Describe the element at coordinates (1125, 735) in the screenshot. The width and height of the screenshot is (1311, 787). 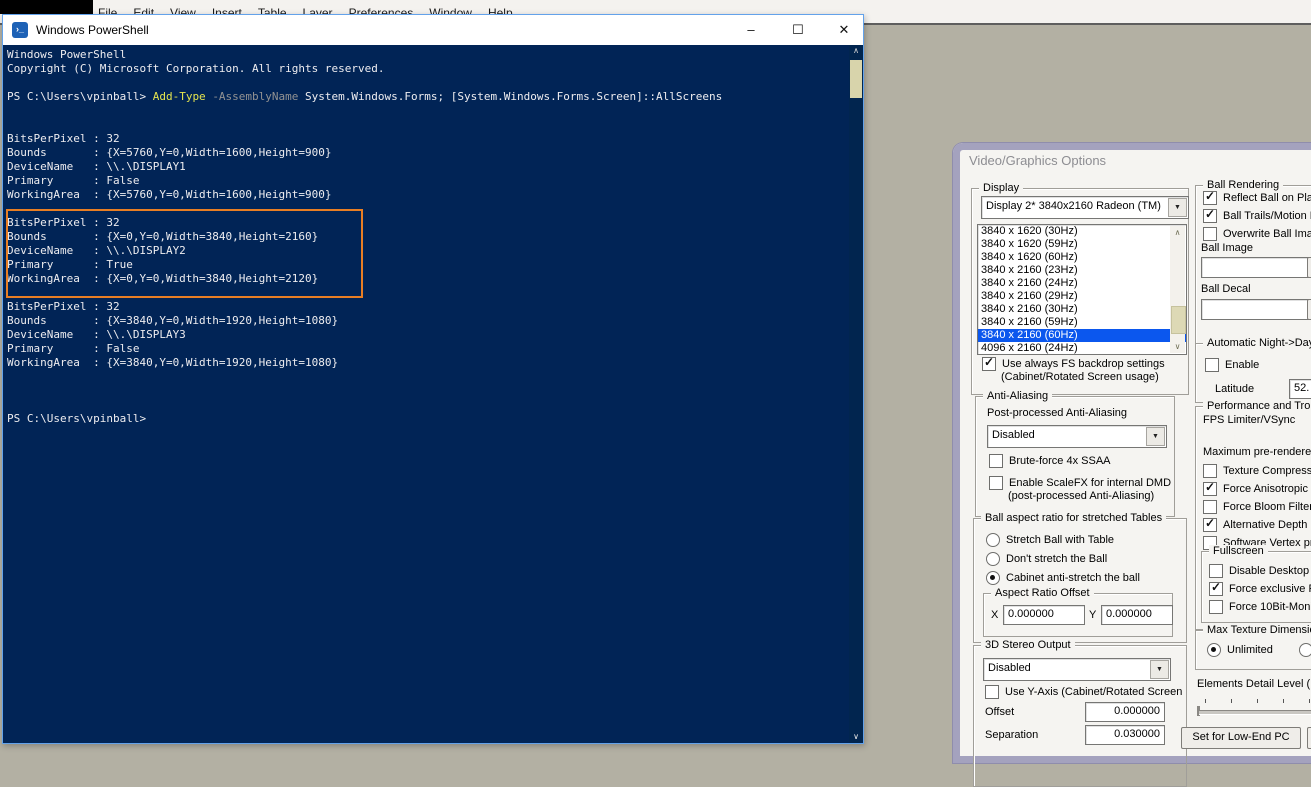
I see `separation-input: 0.030000` at that location.